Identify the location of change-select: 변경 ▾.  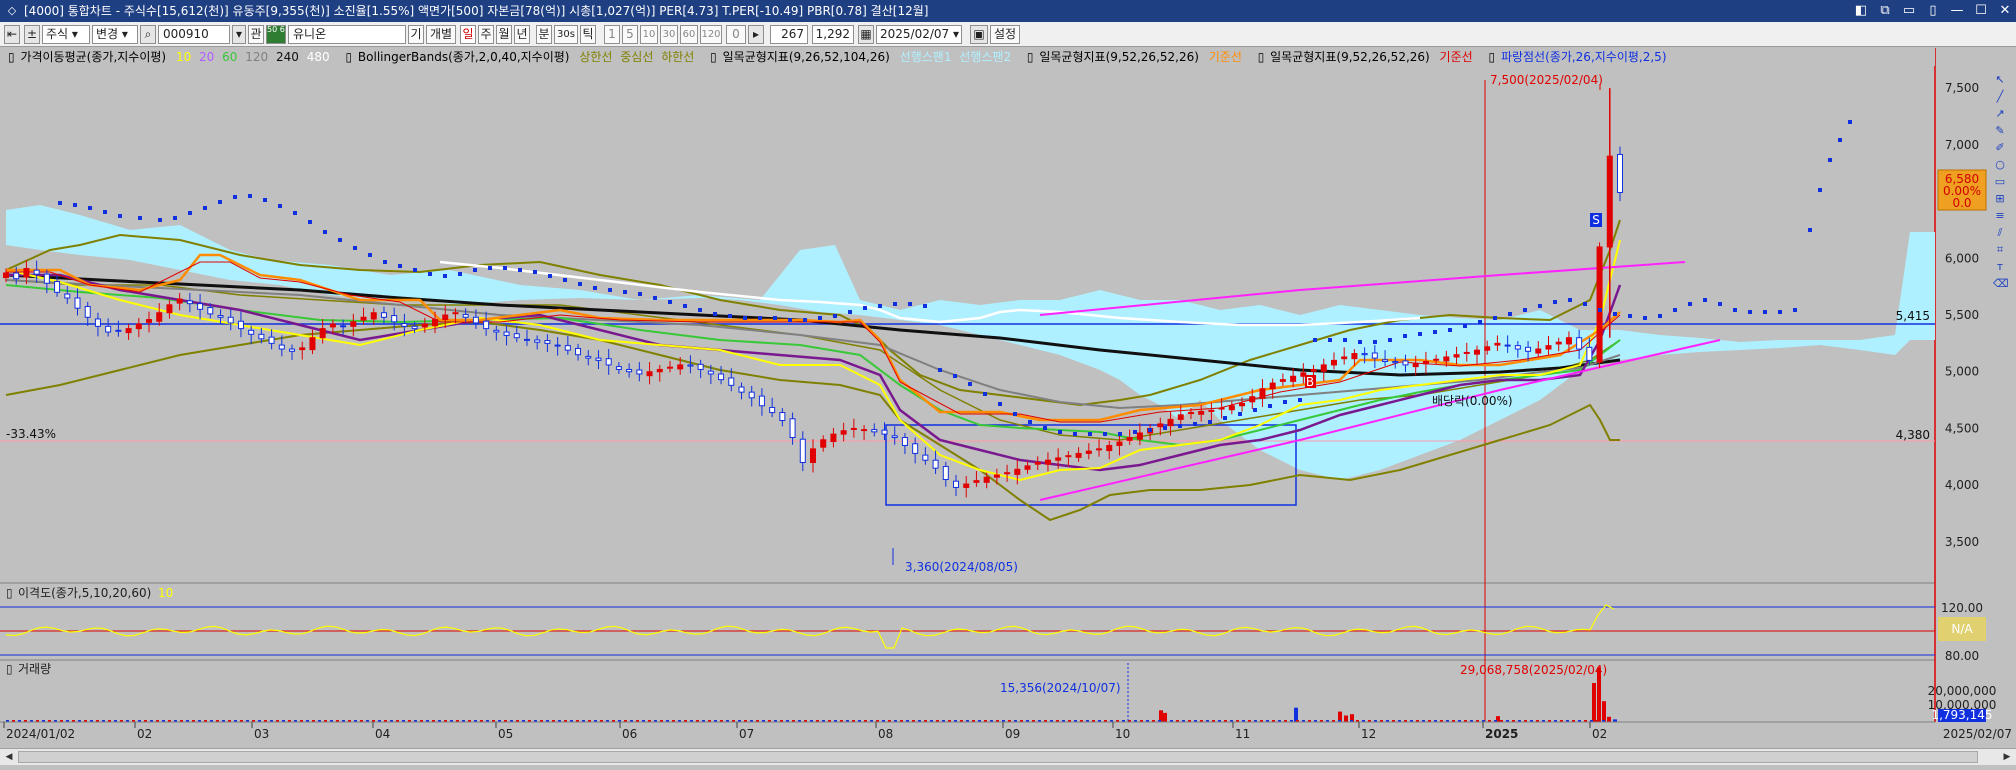
(115, 34).